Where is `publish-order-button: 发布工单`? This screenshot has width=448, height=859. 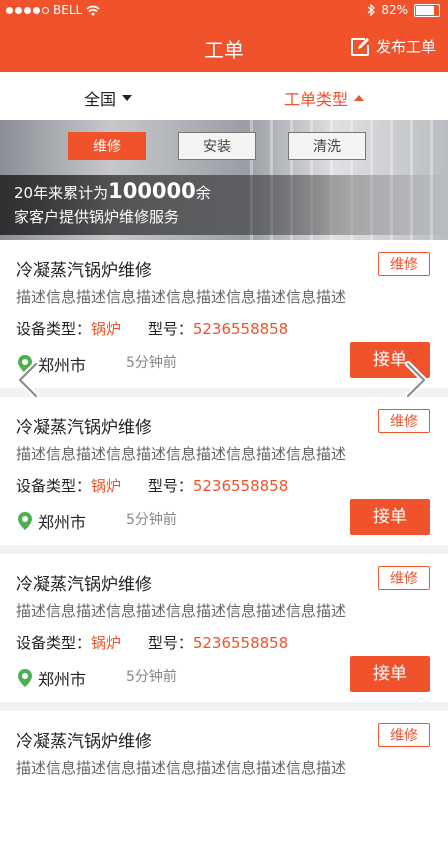 publish-order-button: 发布工单 is located at coordinates (393, 46).